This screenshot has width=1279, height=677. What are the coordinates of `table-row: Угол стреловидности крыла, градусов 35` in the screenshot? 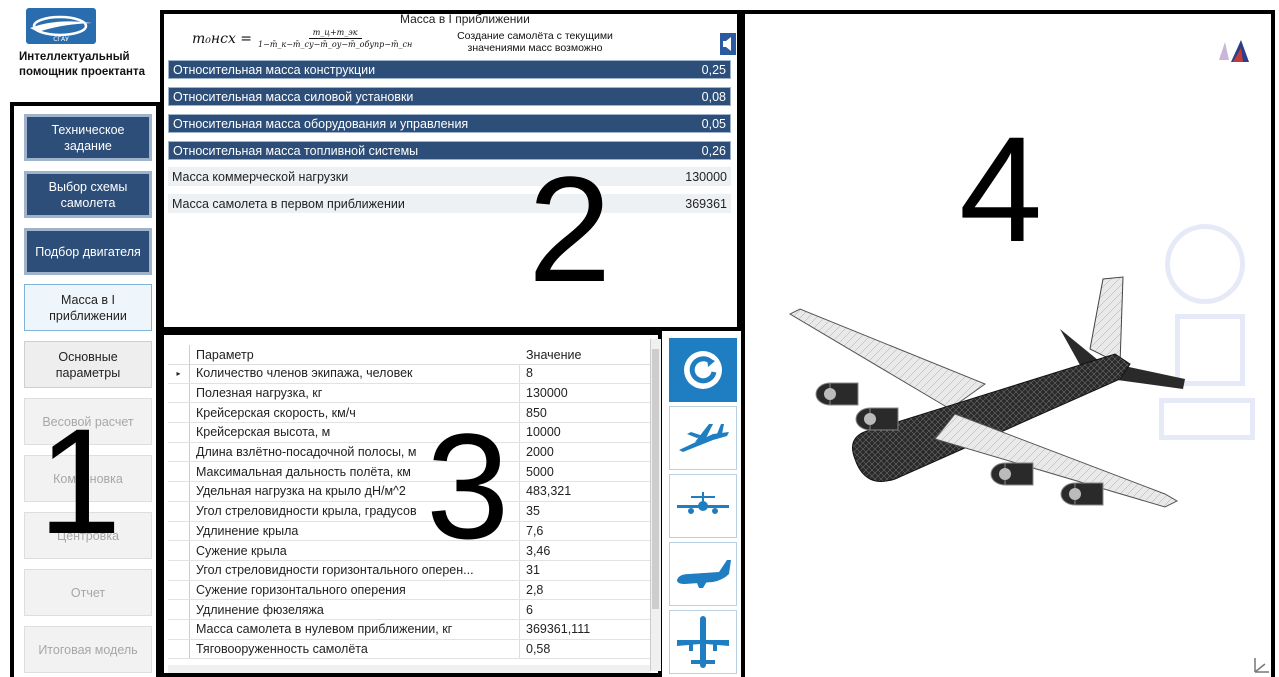 It's located at (411, 511).